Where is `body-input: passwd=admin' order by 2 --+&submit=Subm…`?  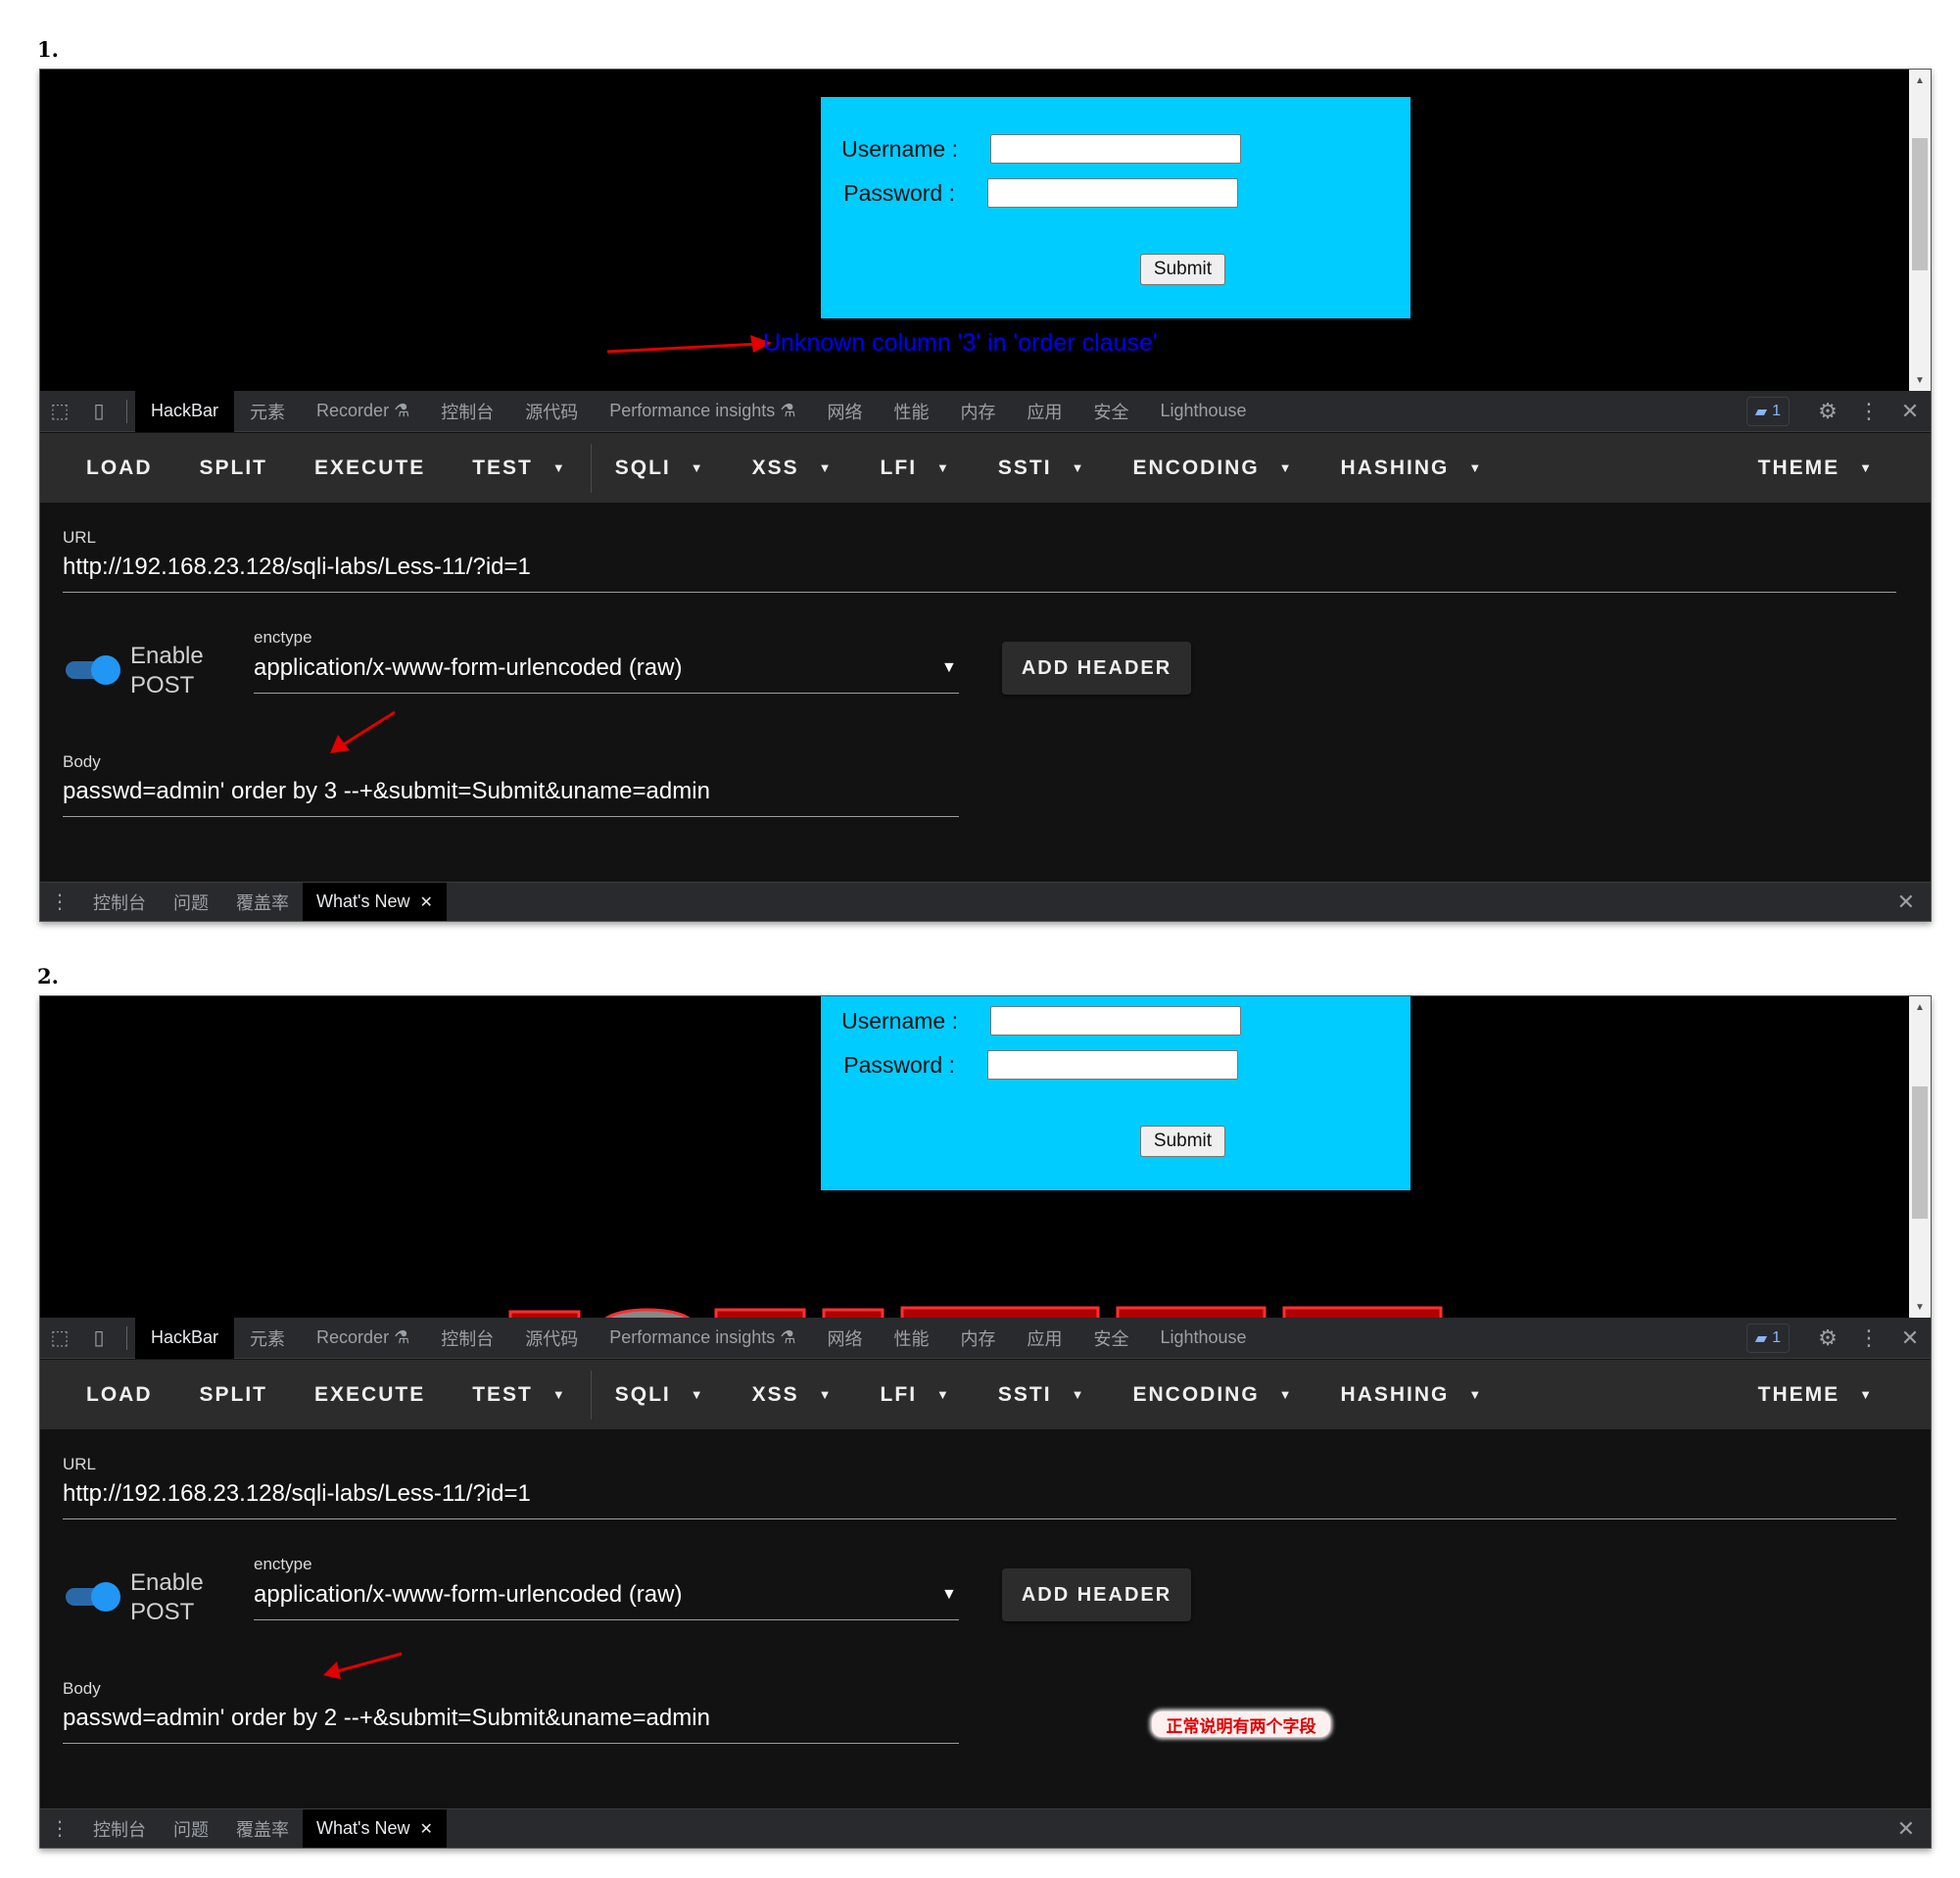 body-input: passwd=admin' order by 2 --+&submit=Subm… is located at coordinates (386, 1718).